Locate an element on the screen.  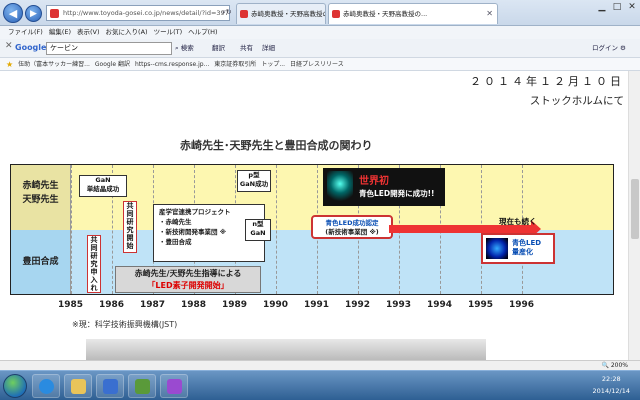
search-icon: ⌕ is located at coordinates (177, 48).